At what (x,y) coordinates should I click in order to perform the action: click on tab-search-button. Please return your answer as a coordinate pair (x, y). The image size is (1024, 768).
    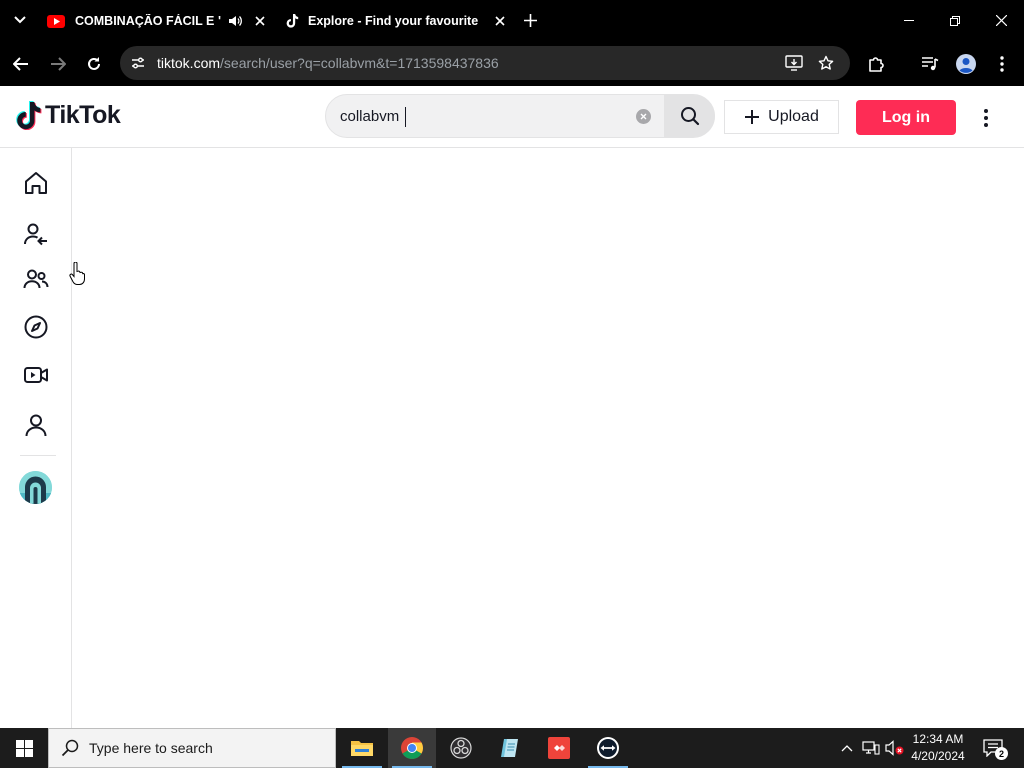
    Looking at the image, I should click on (20, 20).